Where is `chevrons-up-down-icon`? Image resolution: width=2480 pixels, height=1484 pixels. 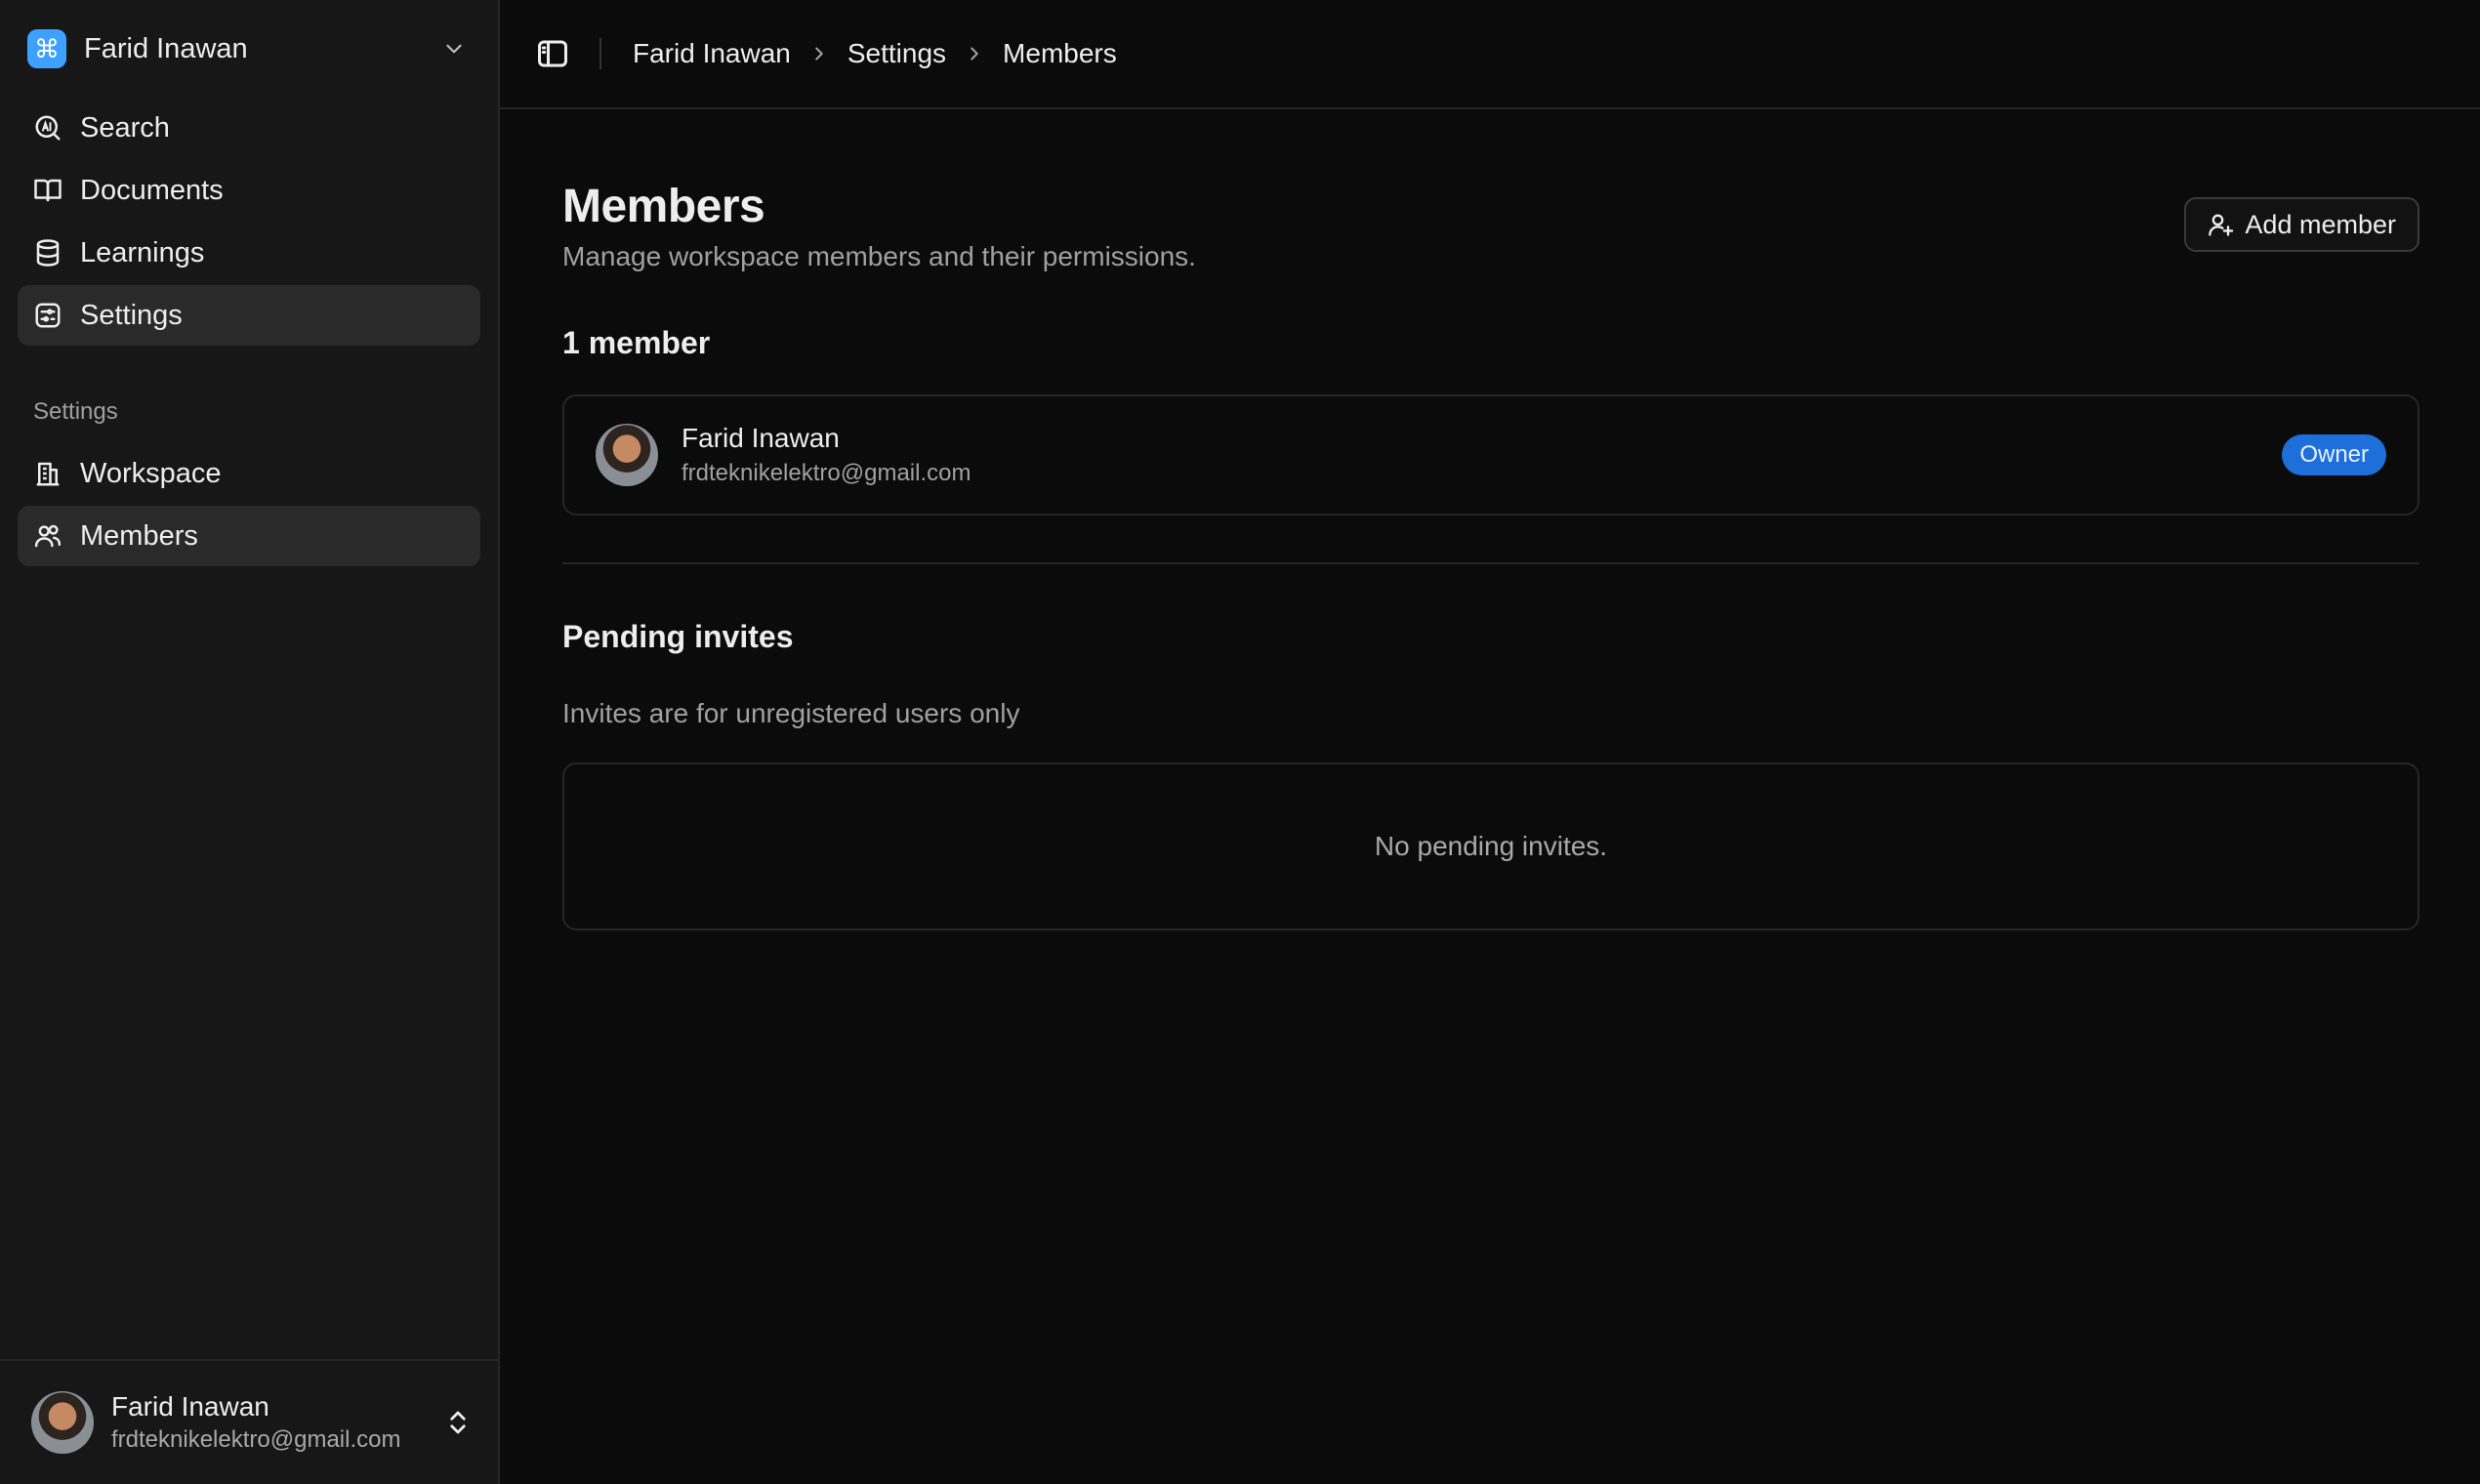
chevrons-up-down-icon is located at coordinates (458, 1423).